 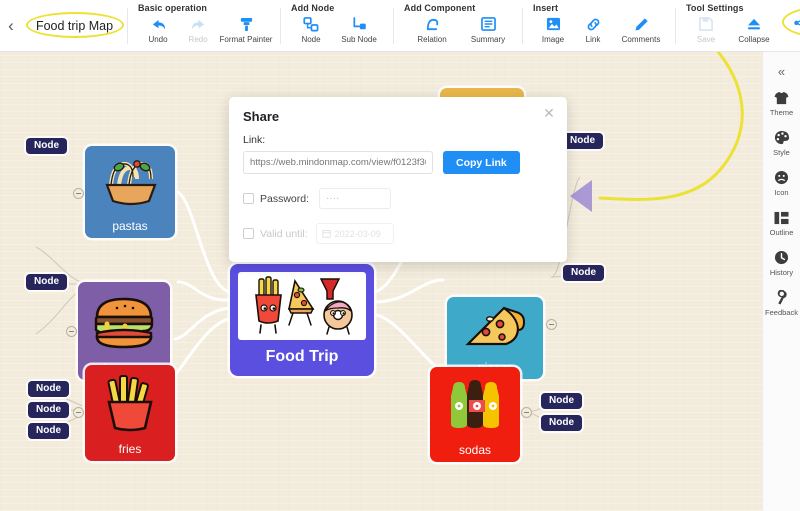 What do you see at coordinates (398, 233) in the screenshot?
I see `valid-until-row: Valid until: 2022-03-09` at bounding box center [398, 233].